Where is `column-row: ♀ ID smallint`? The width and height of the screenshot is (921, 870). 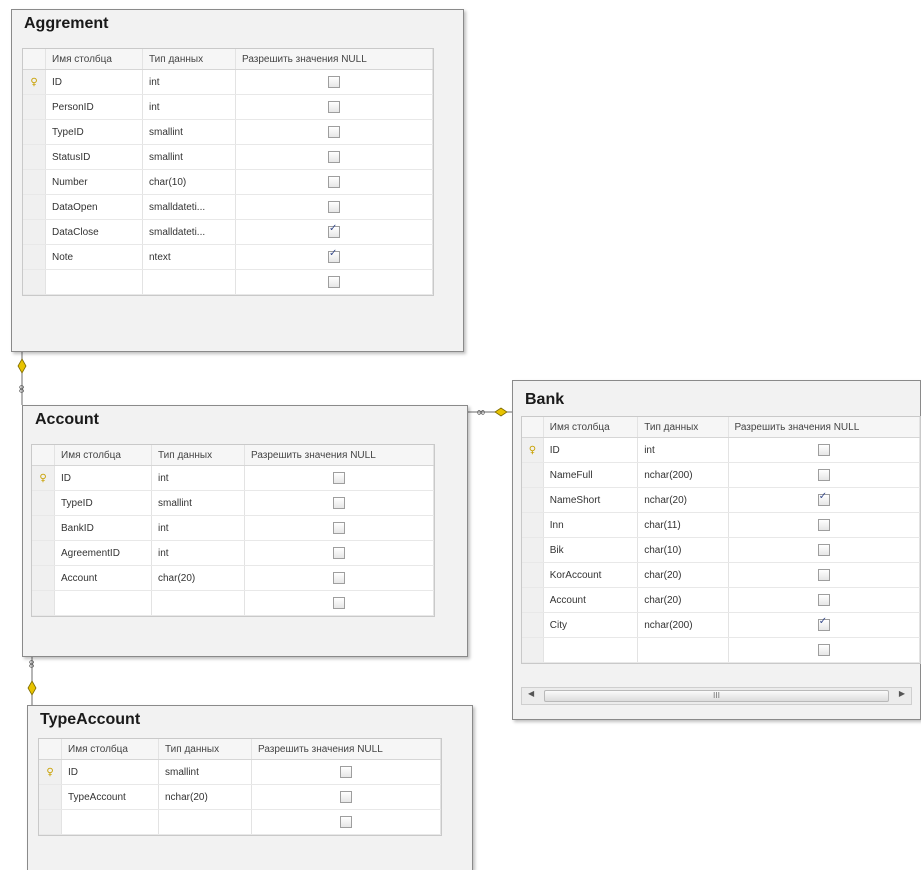
column-row: ♀ ID smallint is located at coordinates (240, 772).